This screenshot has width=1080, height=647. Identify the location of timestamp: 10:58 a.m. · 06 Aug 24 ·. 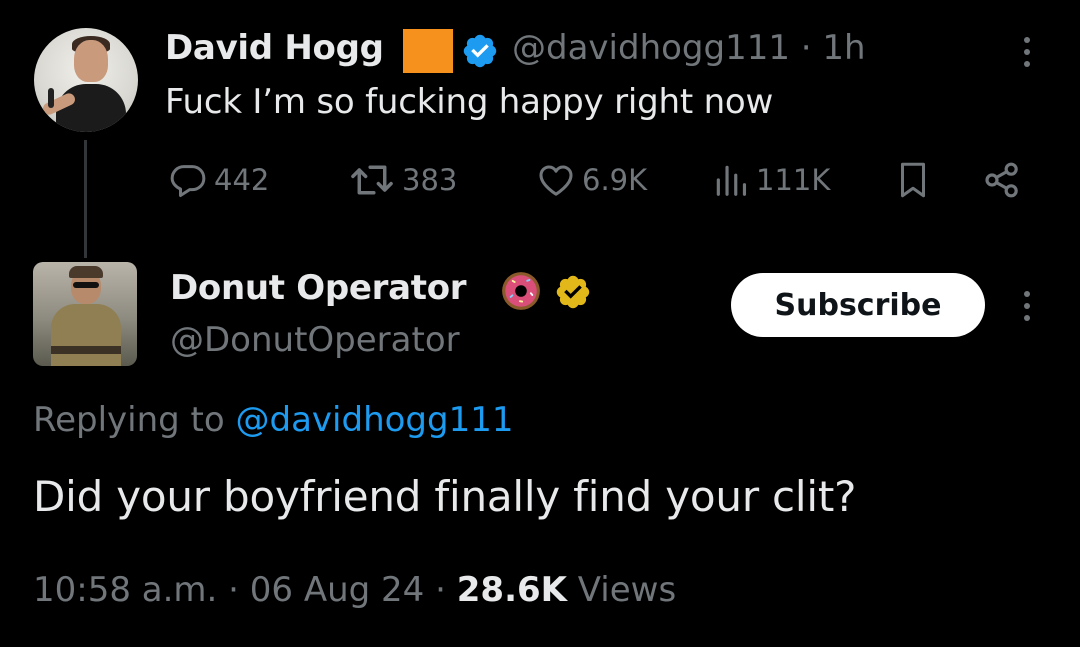
(239, 590).